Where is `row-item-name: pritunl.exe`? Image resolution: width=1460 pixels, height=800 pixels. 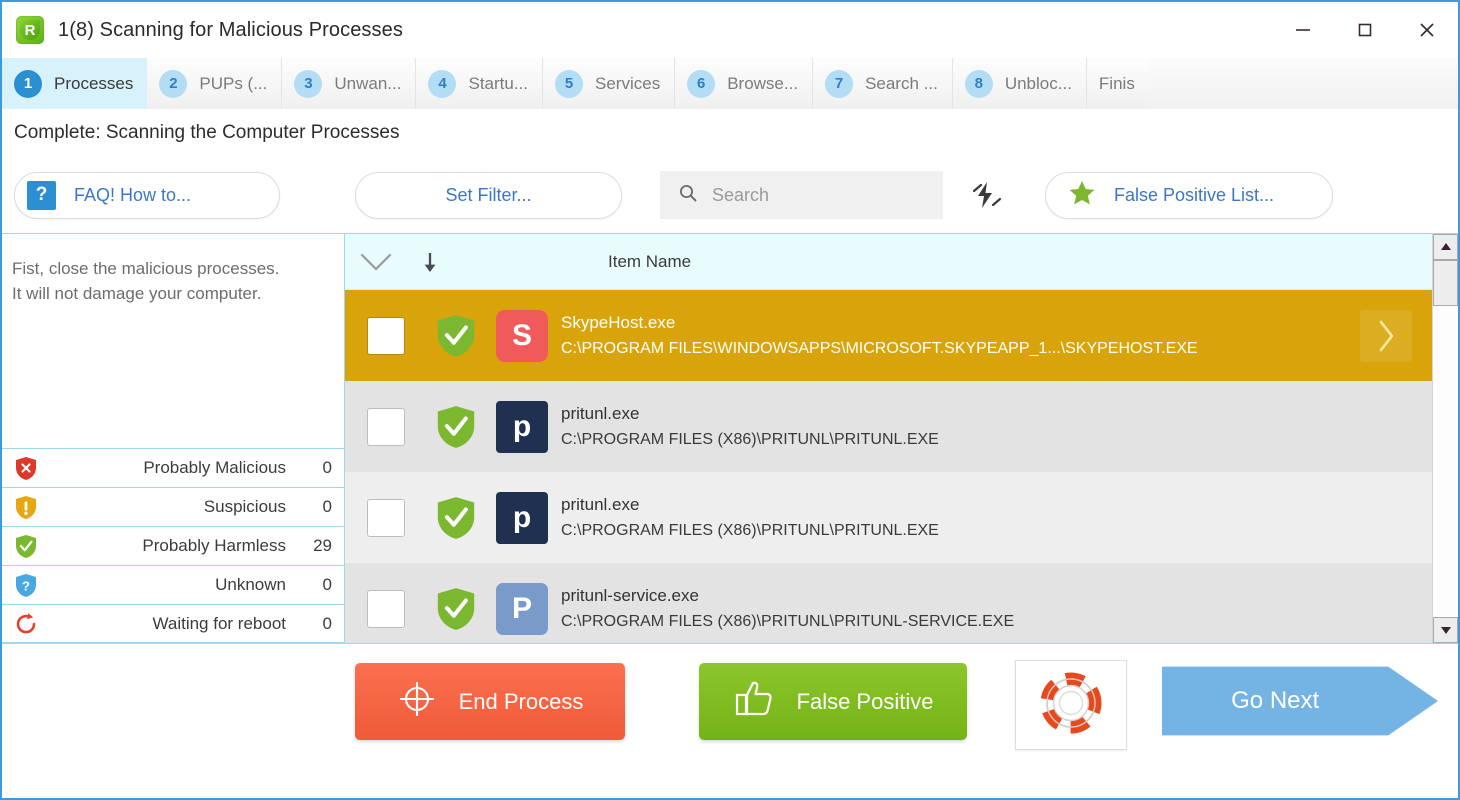
row-item-name: pritunl.exe is located at coordinates (600, 504).